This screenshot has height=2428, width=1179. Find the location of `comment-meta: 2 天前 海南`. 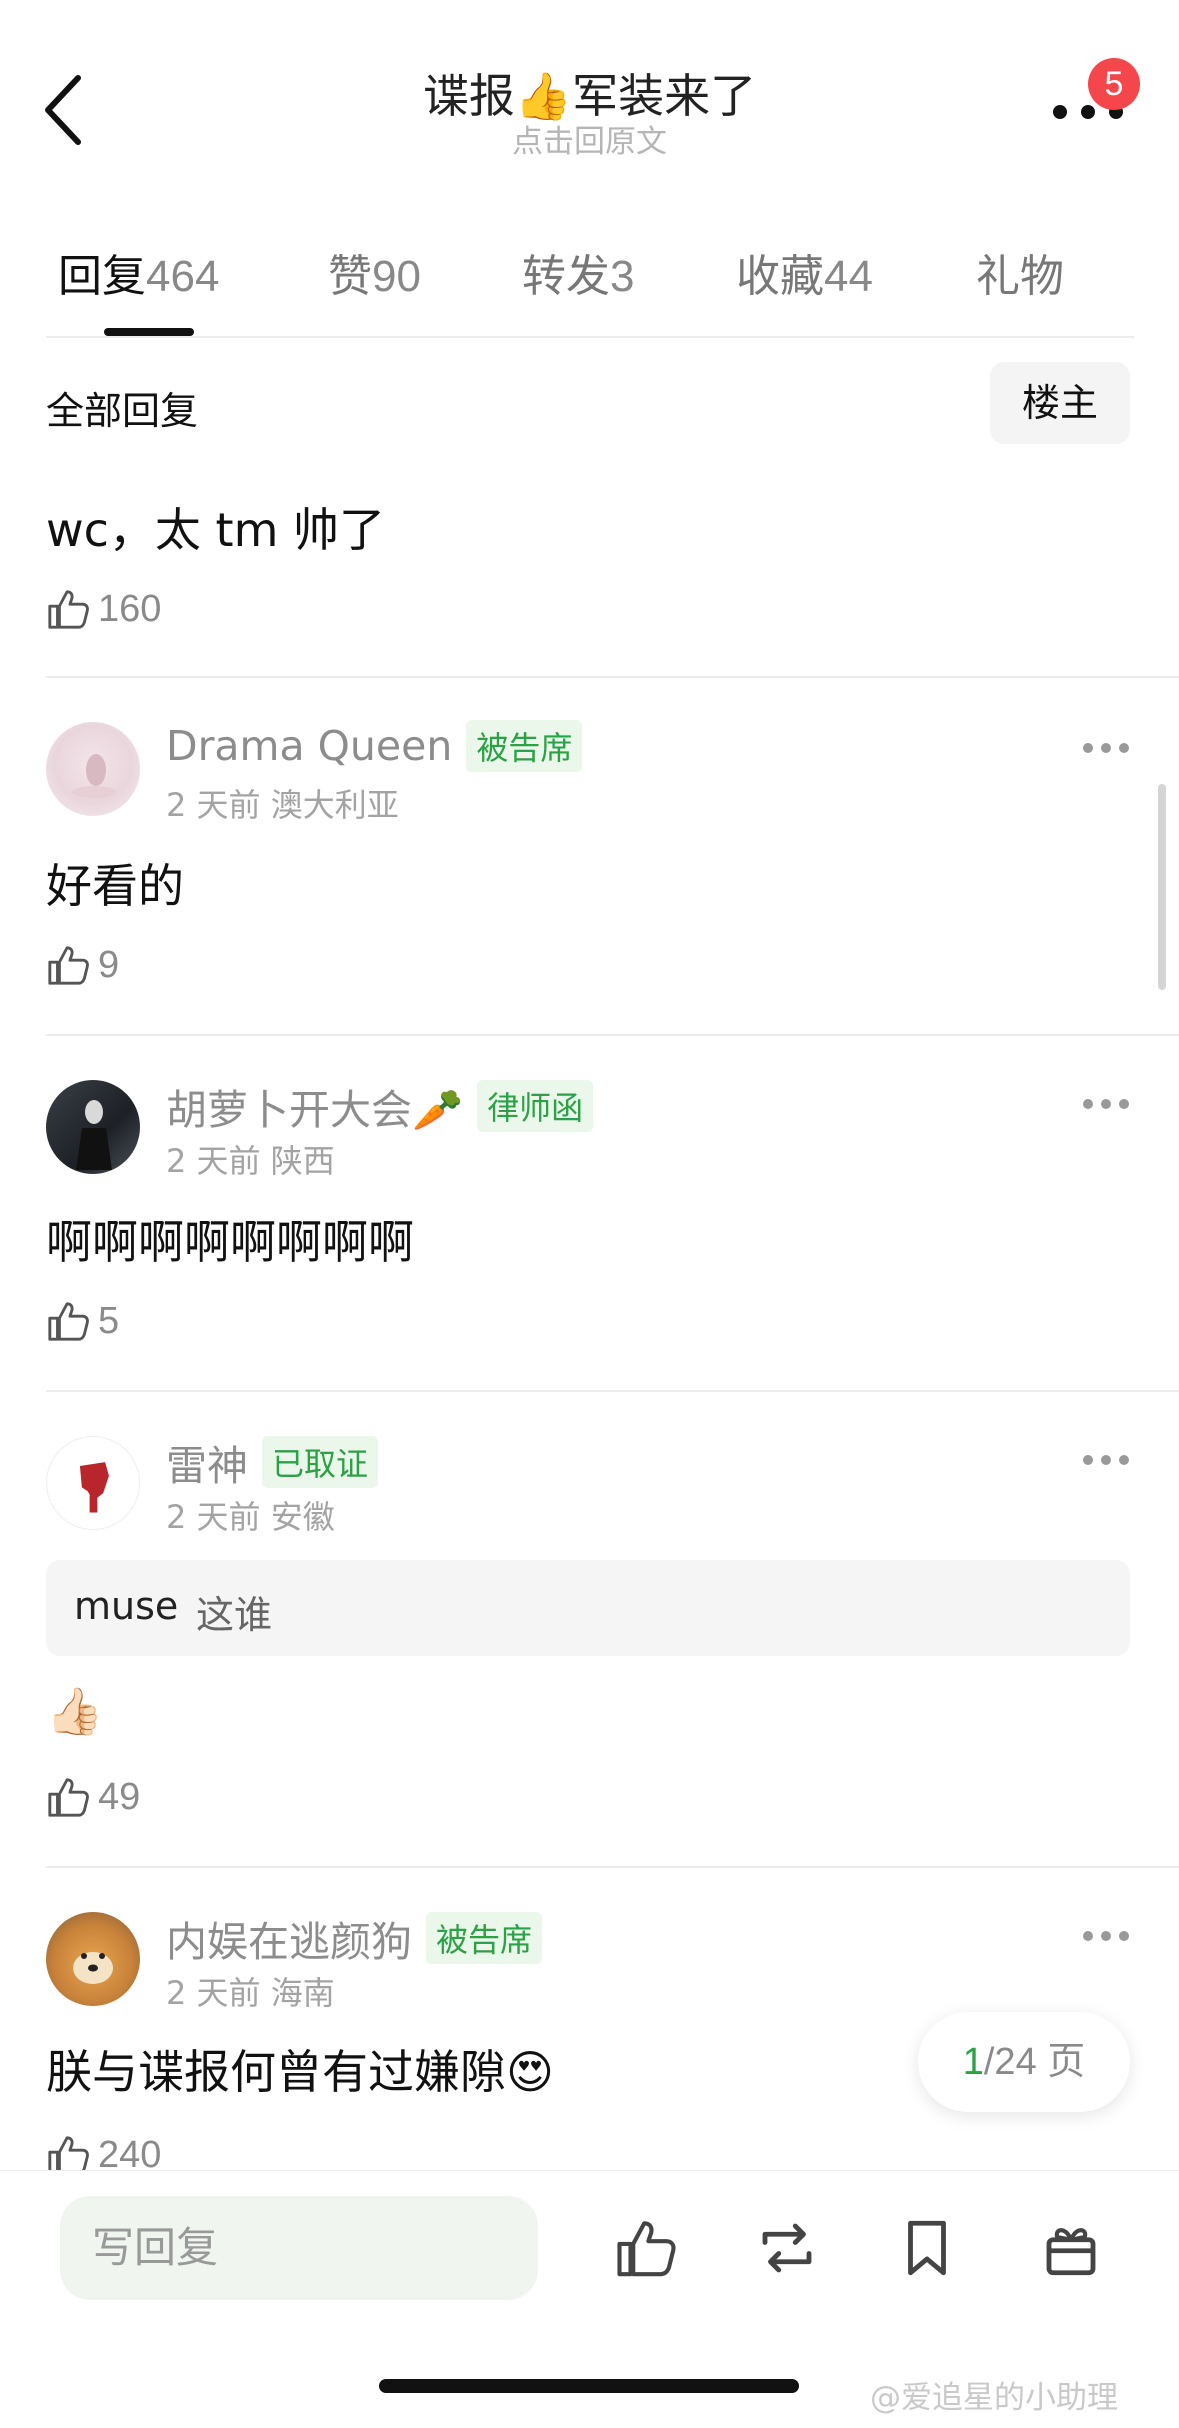

comment-meta: 2 天前 海南 is located at coordinates (250, 1993).